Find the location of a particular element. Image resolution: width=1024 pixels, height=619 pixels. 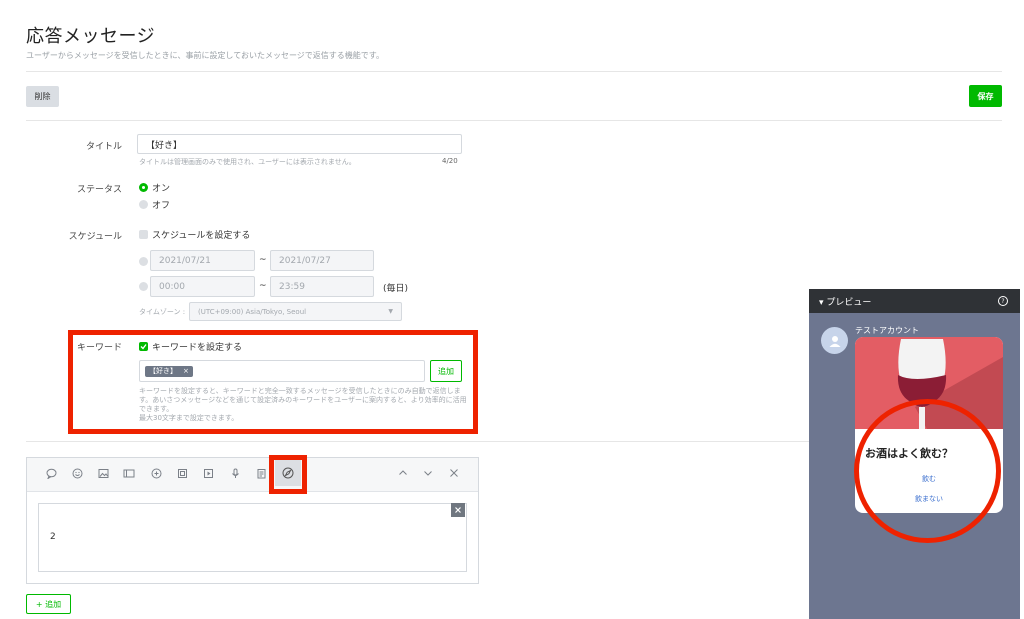

help-icon: ? is located at coordinates (1003, 301).